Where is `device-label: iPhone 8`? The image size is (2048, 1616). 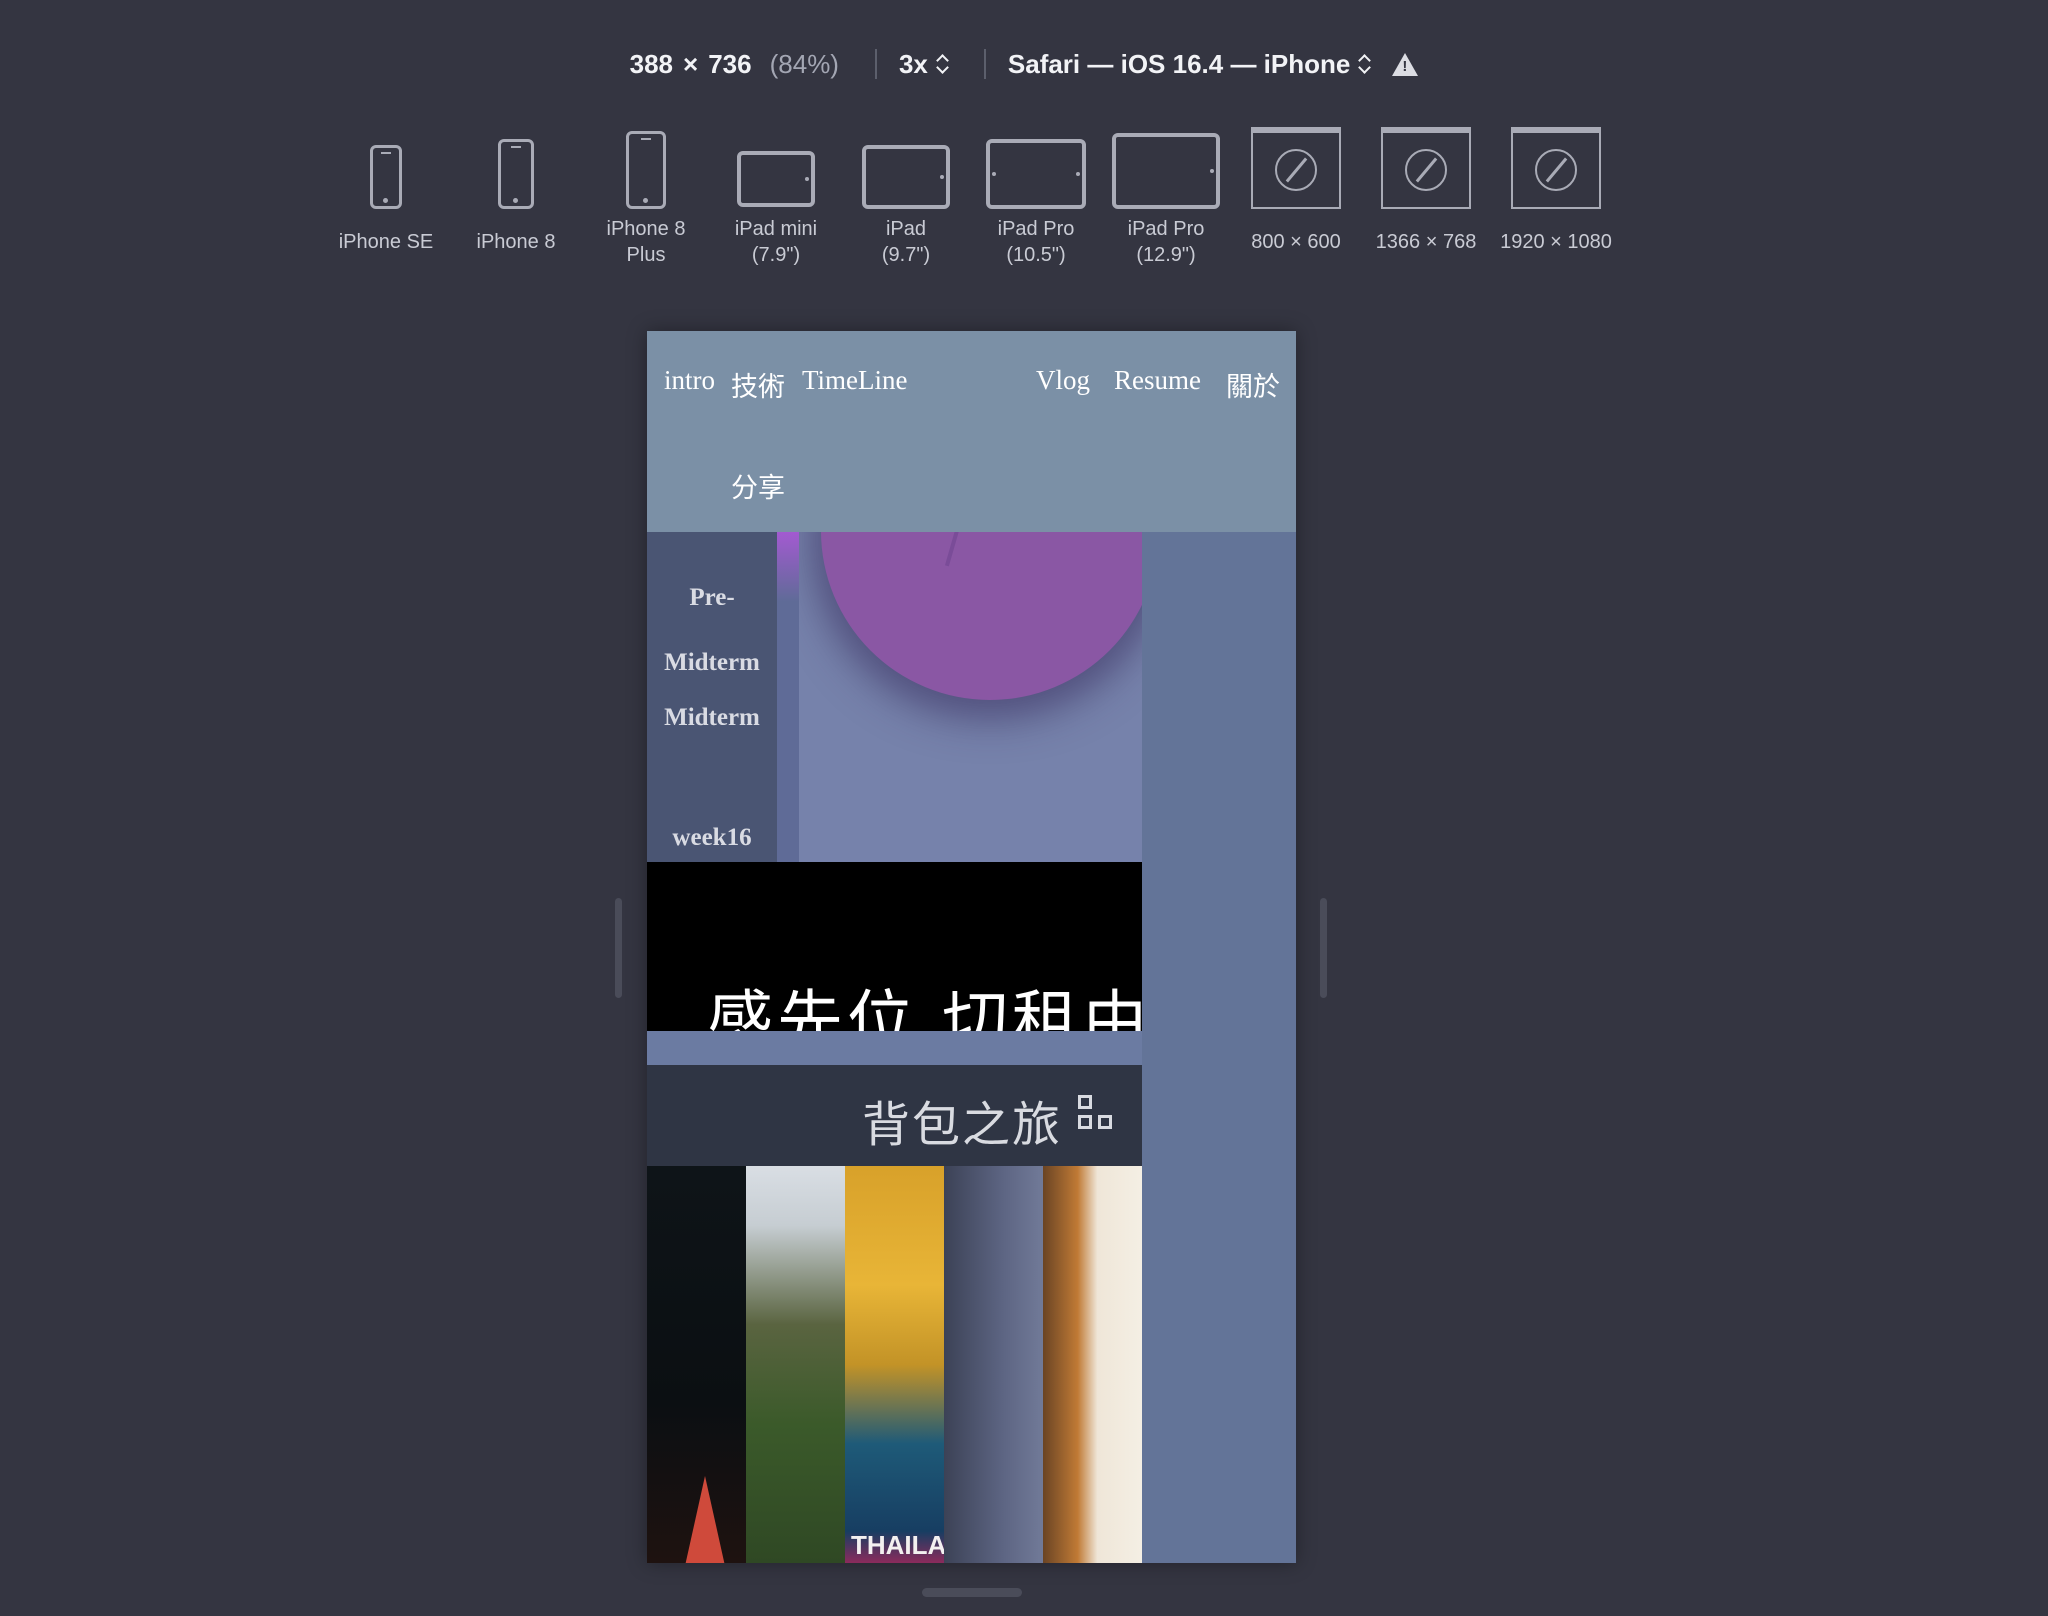
device-label: iPhone 8 is located at coordinates (516, 242).